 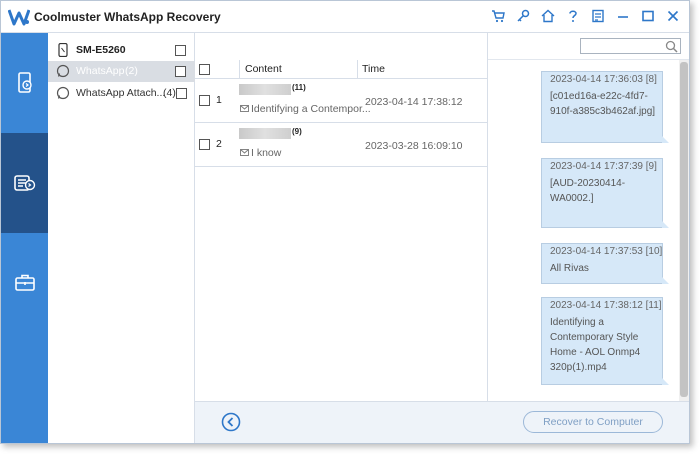 I want to click on left-nav, so click(x=24, y=238).